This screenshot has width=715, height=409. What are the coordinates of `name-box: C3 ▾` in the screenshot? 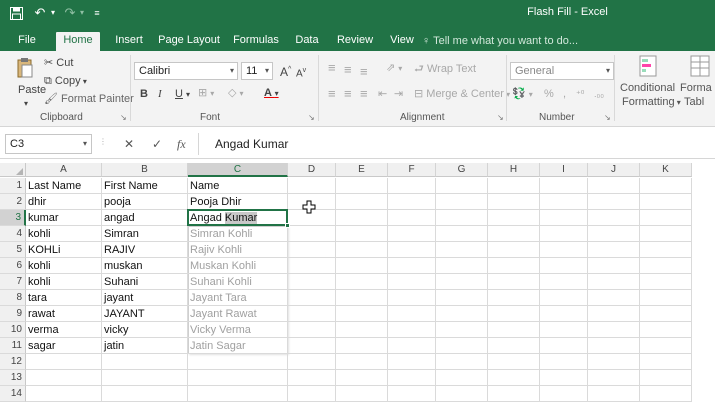 It's located at (48, 144).